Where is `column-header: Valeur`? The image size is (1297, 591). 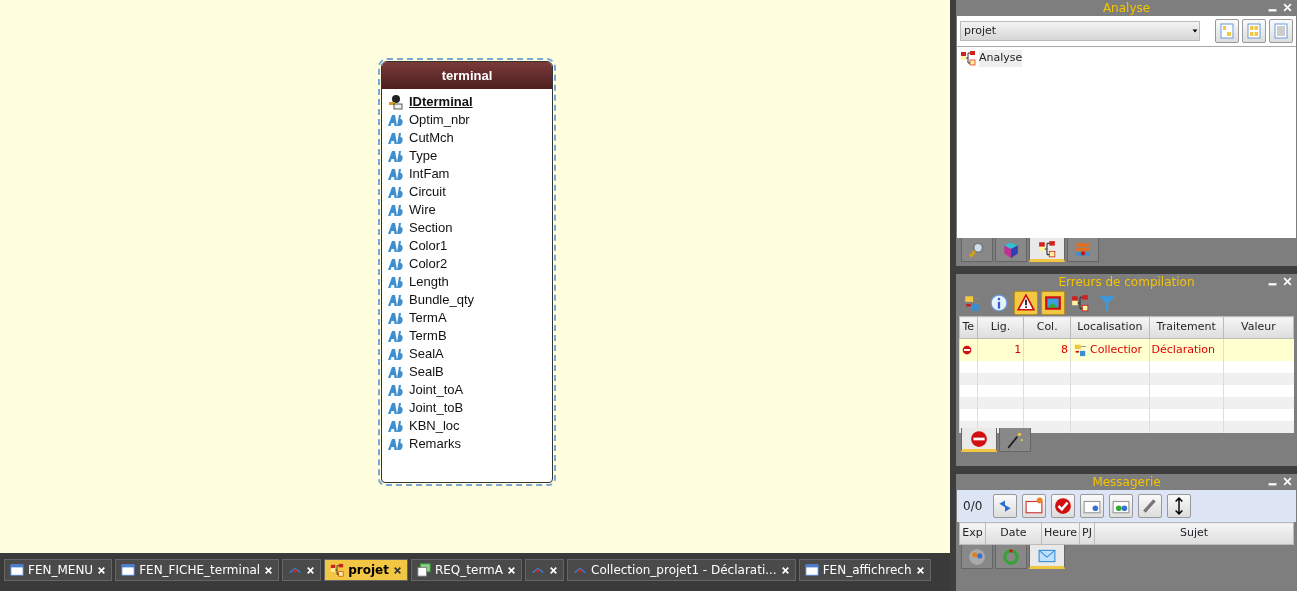
column-header: Valeur is located at coordinates (1258, 327).